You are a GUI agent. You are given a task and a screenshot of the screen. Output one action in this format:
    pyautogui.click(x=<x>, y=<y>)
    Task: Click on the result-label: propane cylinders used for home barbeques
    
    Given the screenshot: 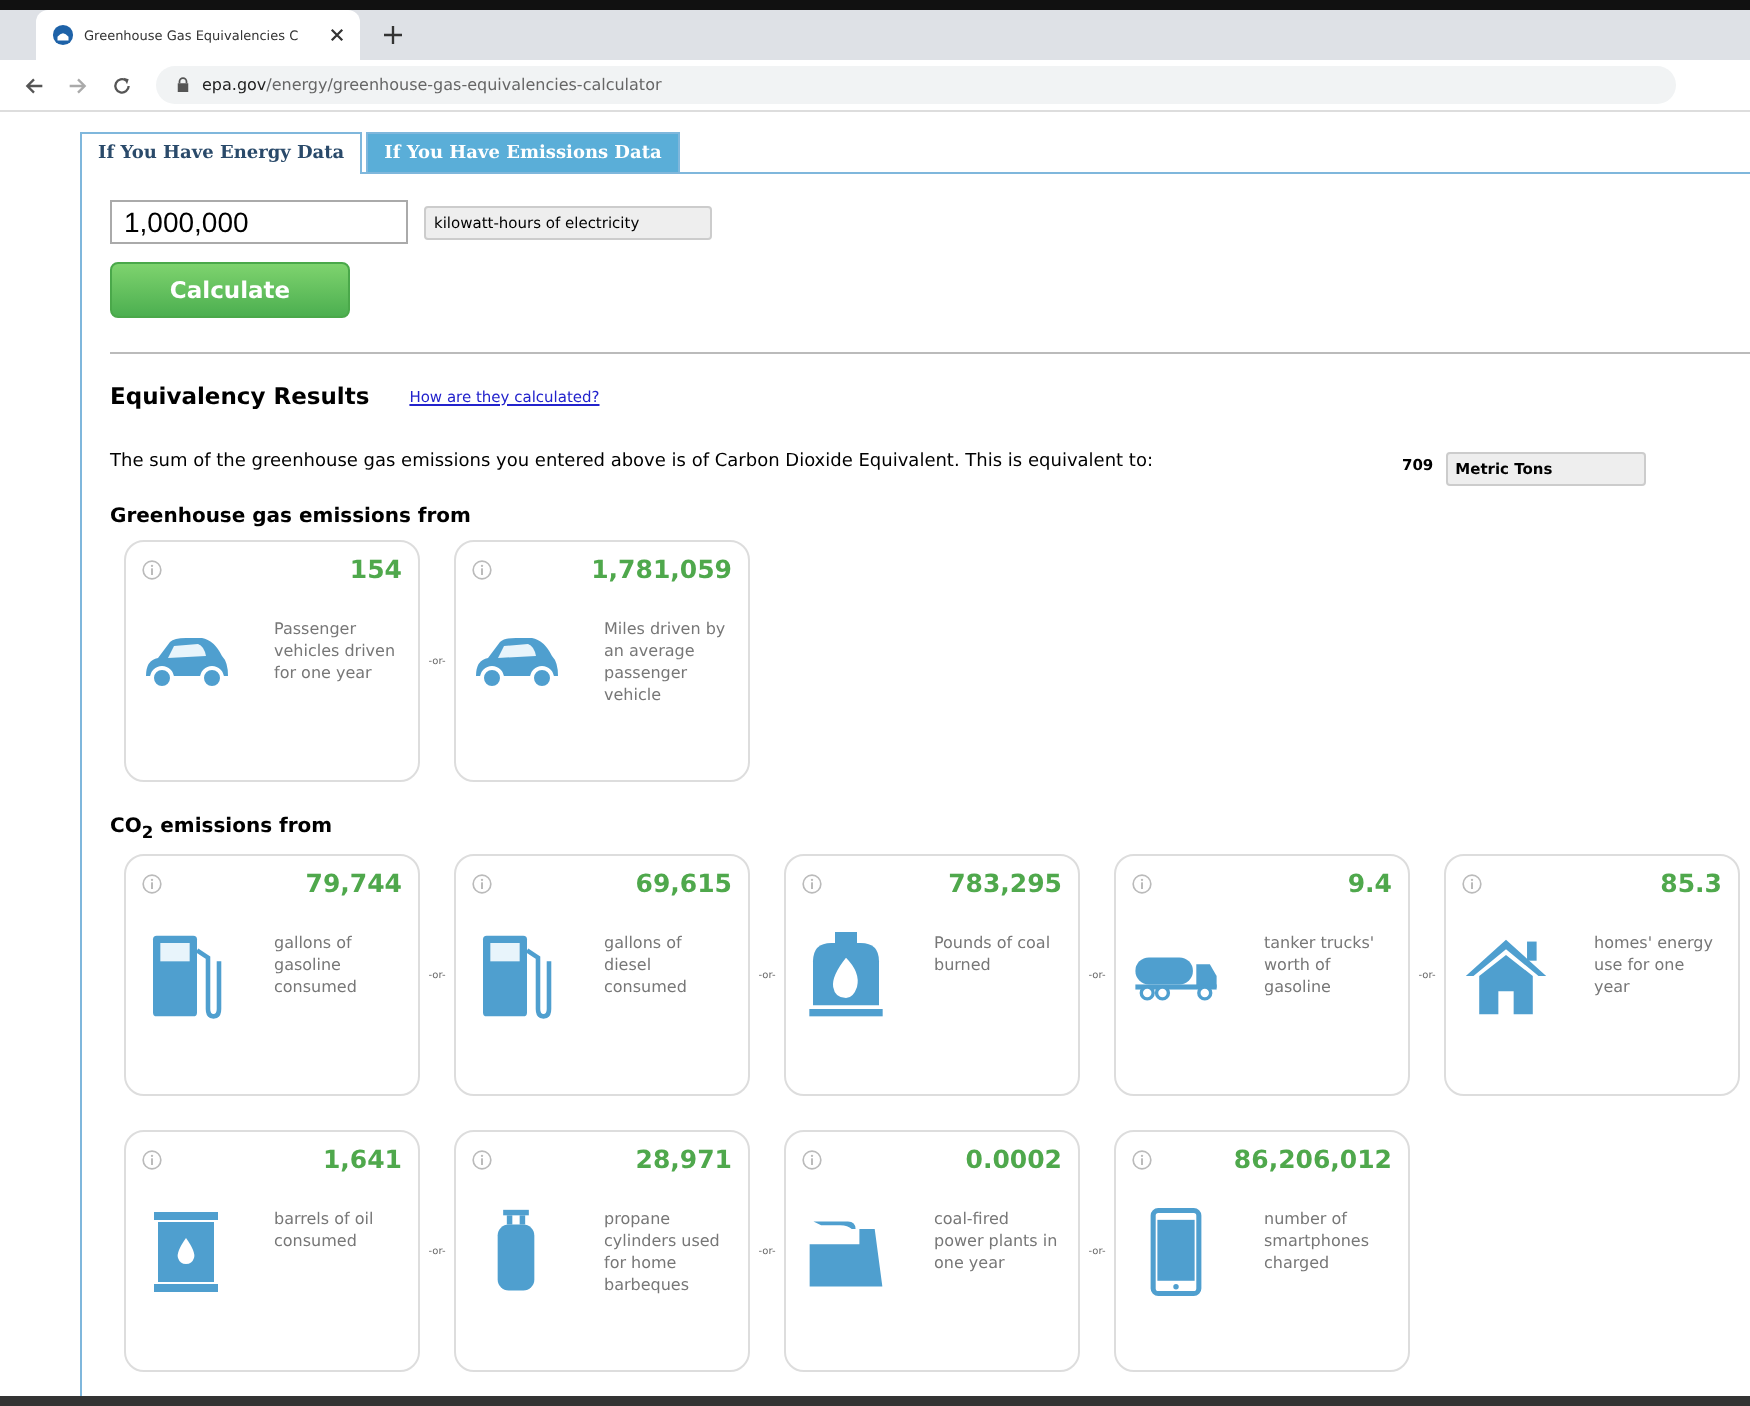 What is the action you would take?
    pyautogui.click(x=663, y=1252)
    